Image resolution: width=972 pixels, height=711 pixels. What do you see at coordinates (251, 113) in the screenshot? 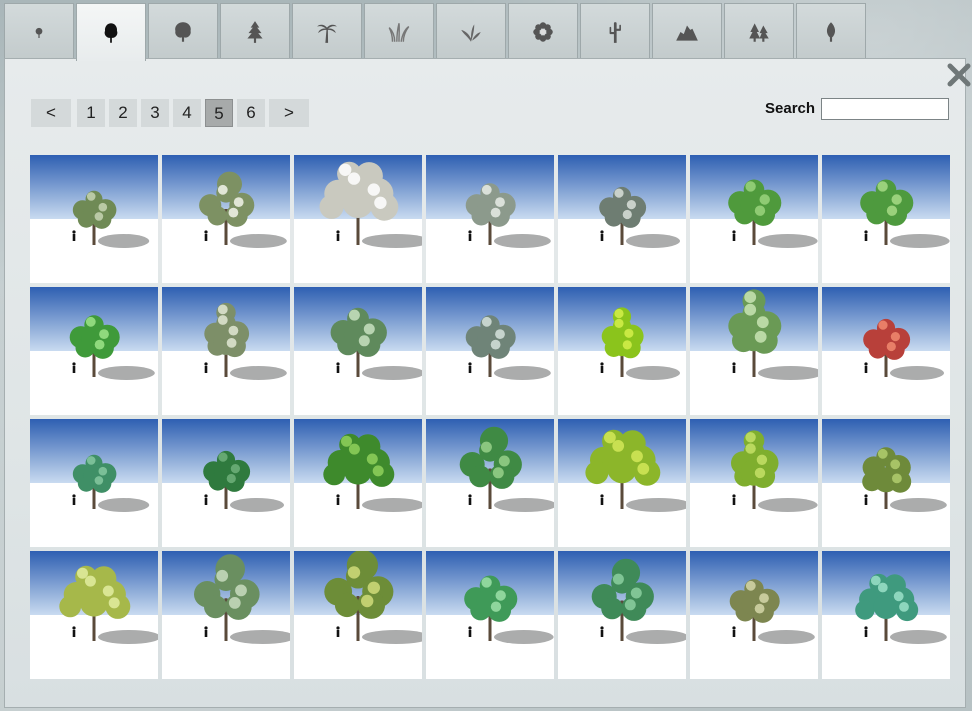
I see `page-button-6: 6` at bounding box center [251, 113].